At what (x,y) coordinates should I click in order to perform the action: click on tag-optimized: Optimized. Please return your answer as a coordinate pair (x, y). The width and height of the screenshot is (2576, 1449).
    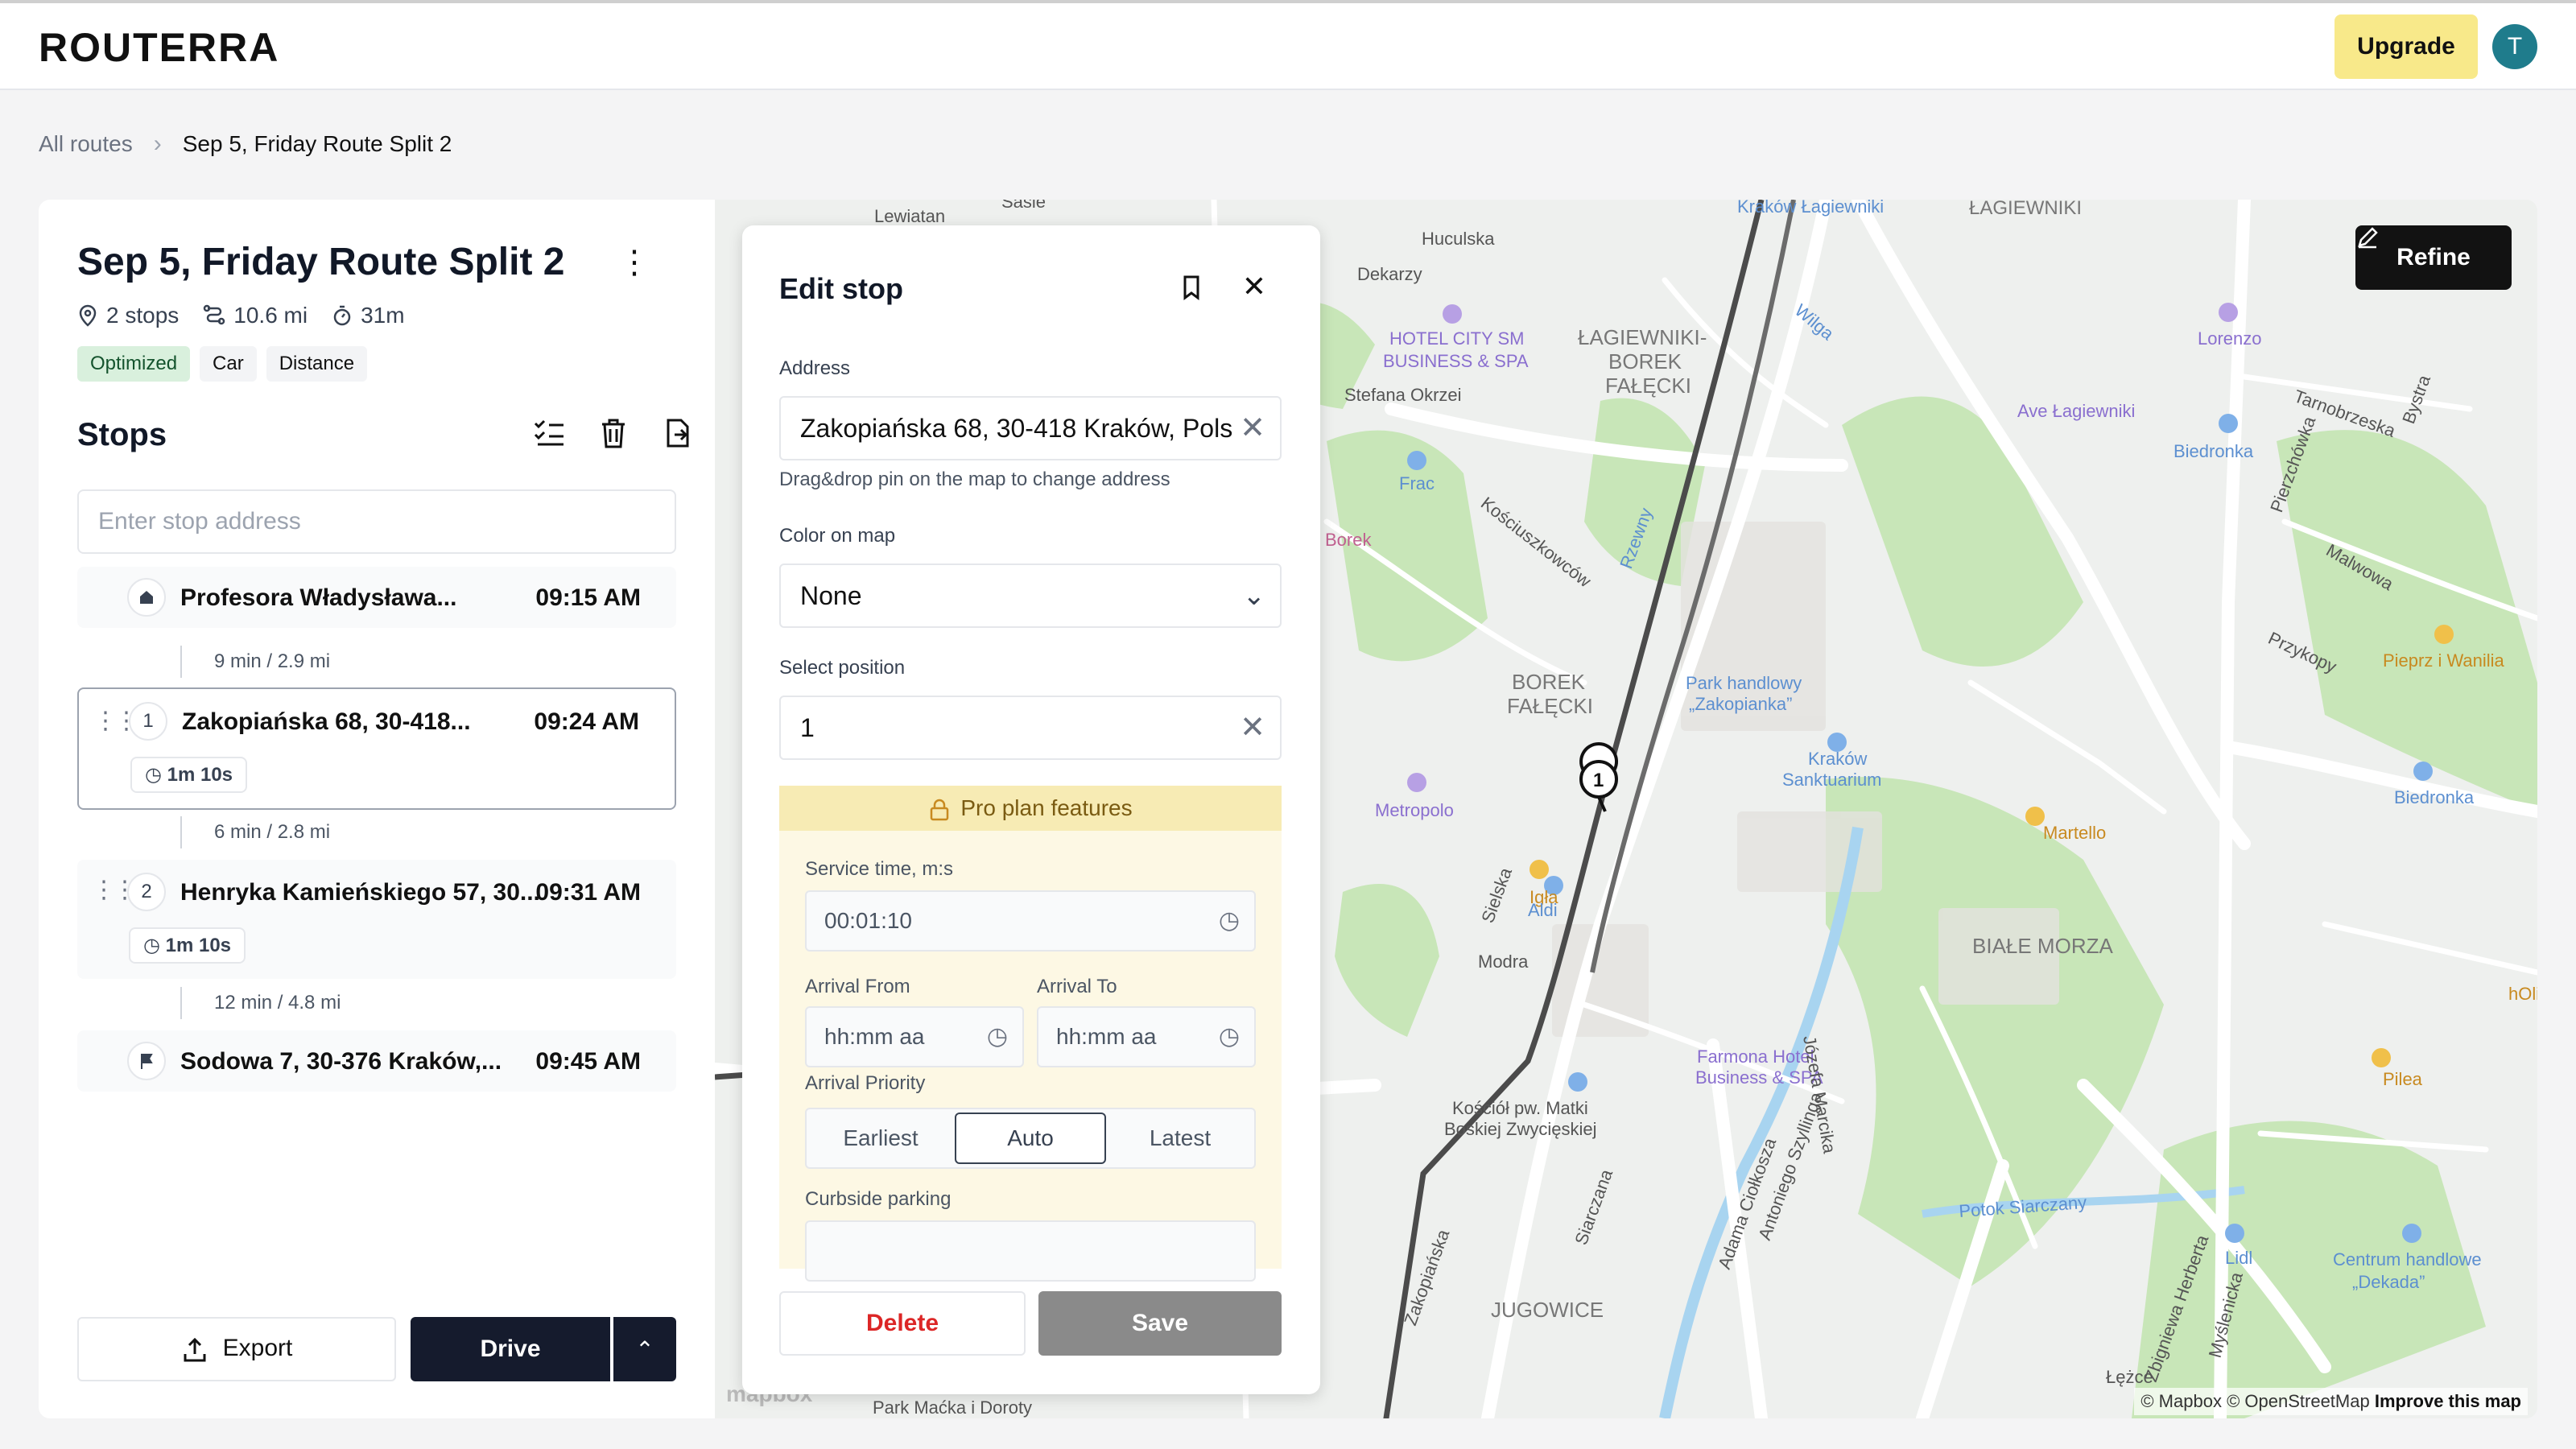
    Looking at the image, I should click on (134, 364).